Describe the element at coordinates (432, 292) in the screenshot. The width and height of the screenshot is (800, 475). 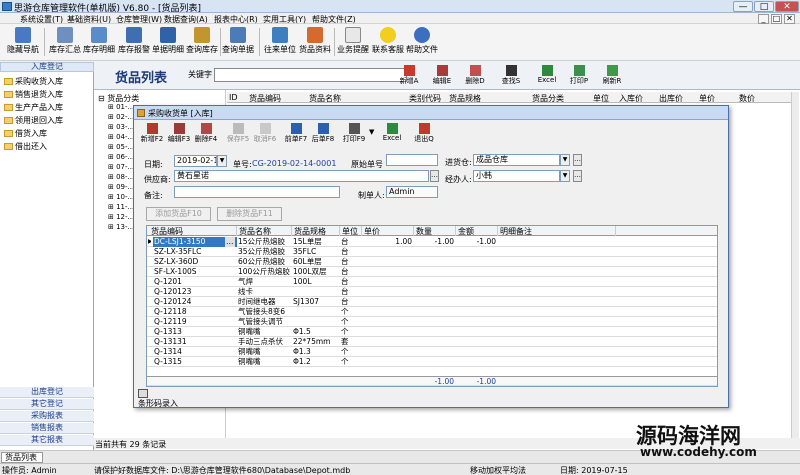
I see `table-row: Q-120123 线卡 台` at that location.